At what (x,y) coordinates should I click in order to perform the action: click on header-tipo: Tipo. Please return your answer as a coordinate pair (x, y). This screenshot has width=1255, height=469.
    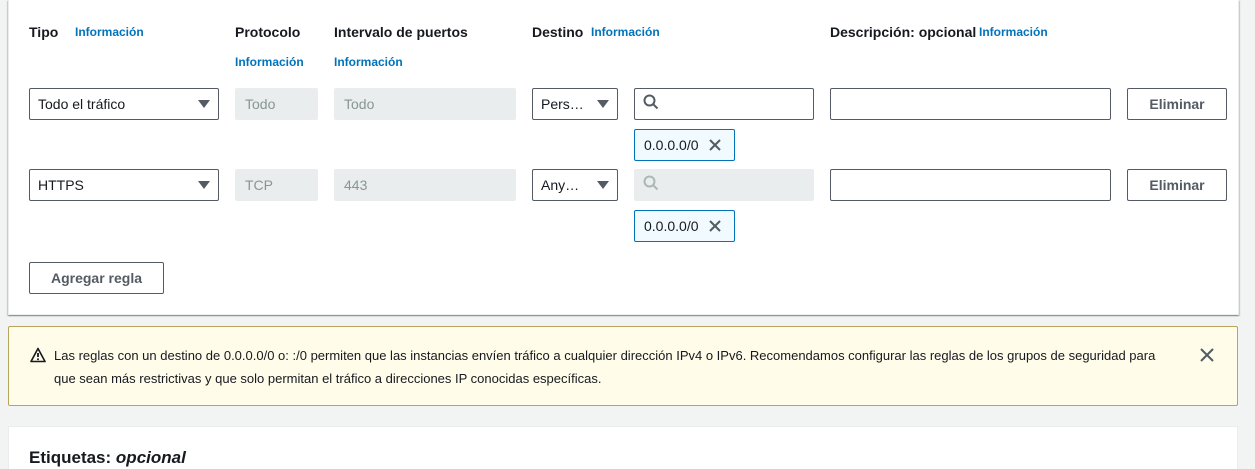
    Looking at the image, I should click on (44, 32).